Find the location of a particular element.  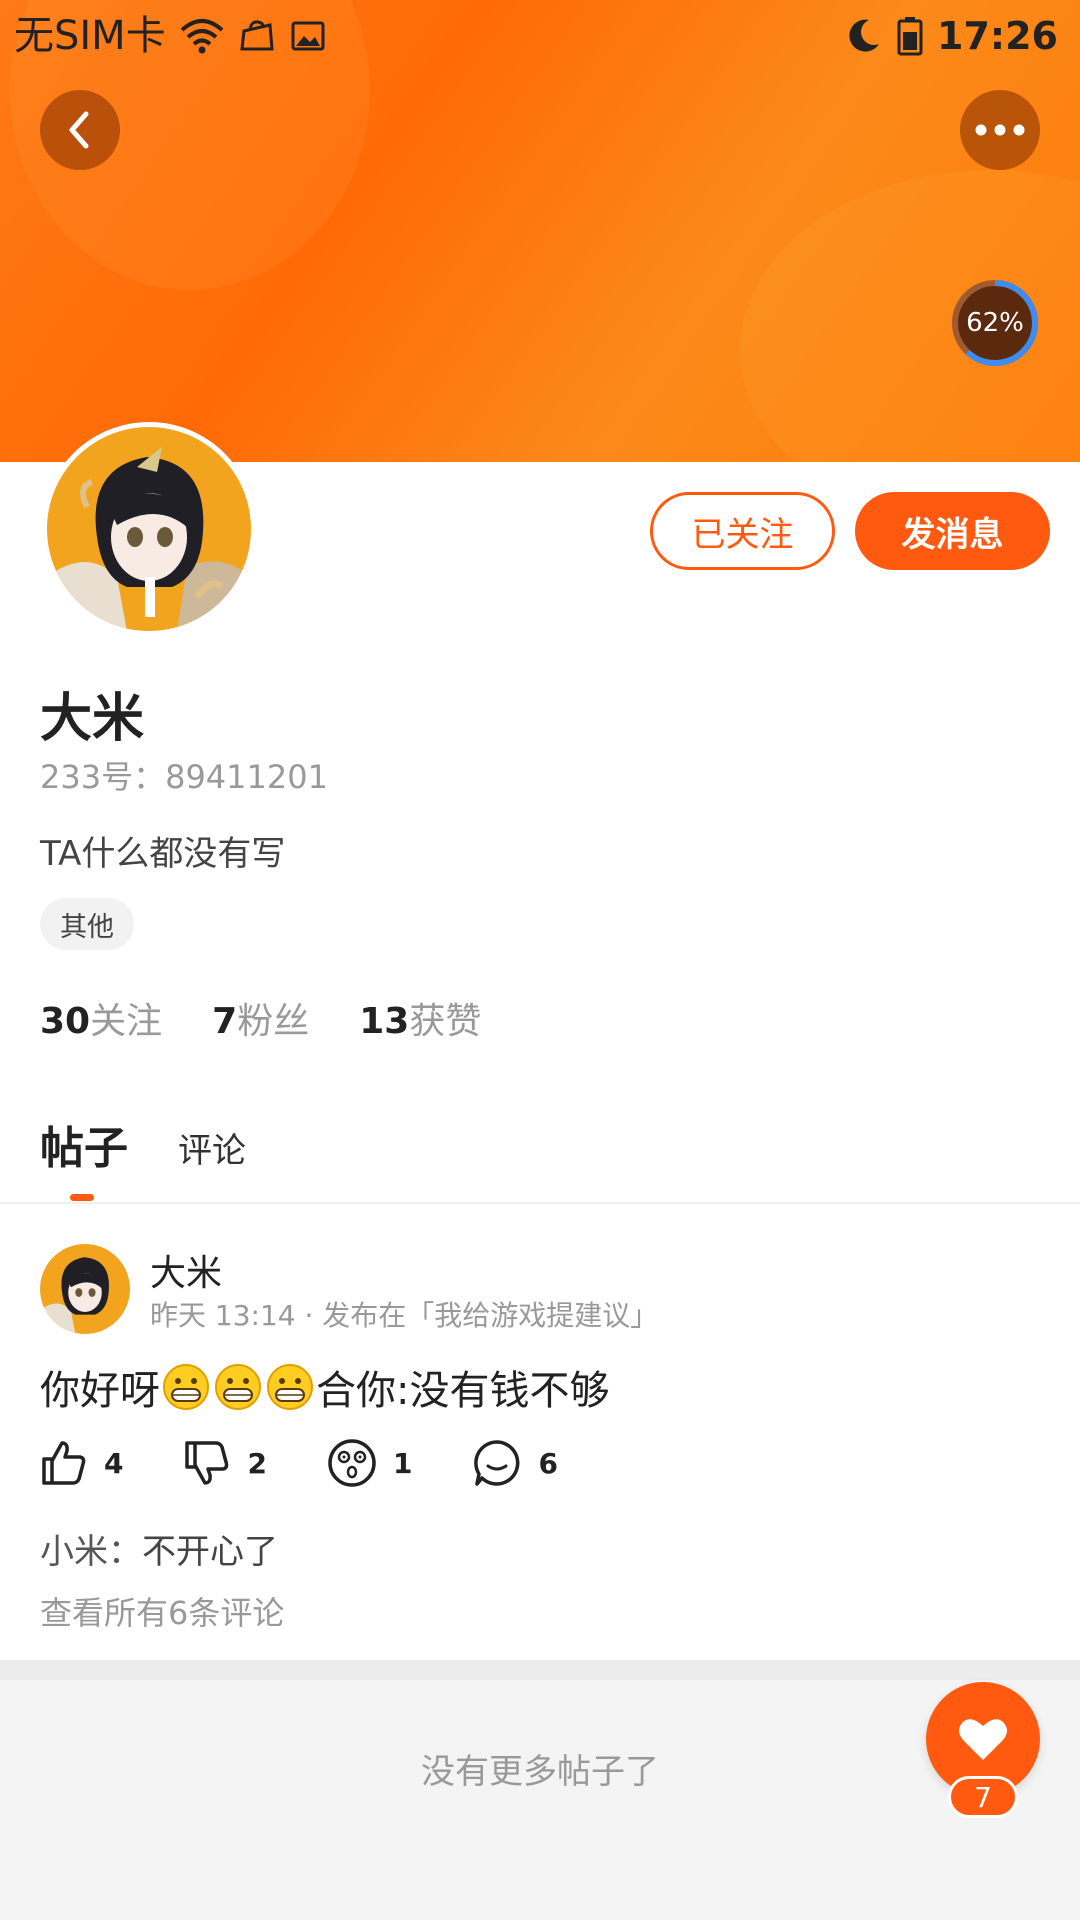

thumbs-down-icon is located at coordinates (207, 1463).